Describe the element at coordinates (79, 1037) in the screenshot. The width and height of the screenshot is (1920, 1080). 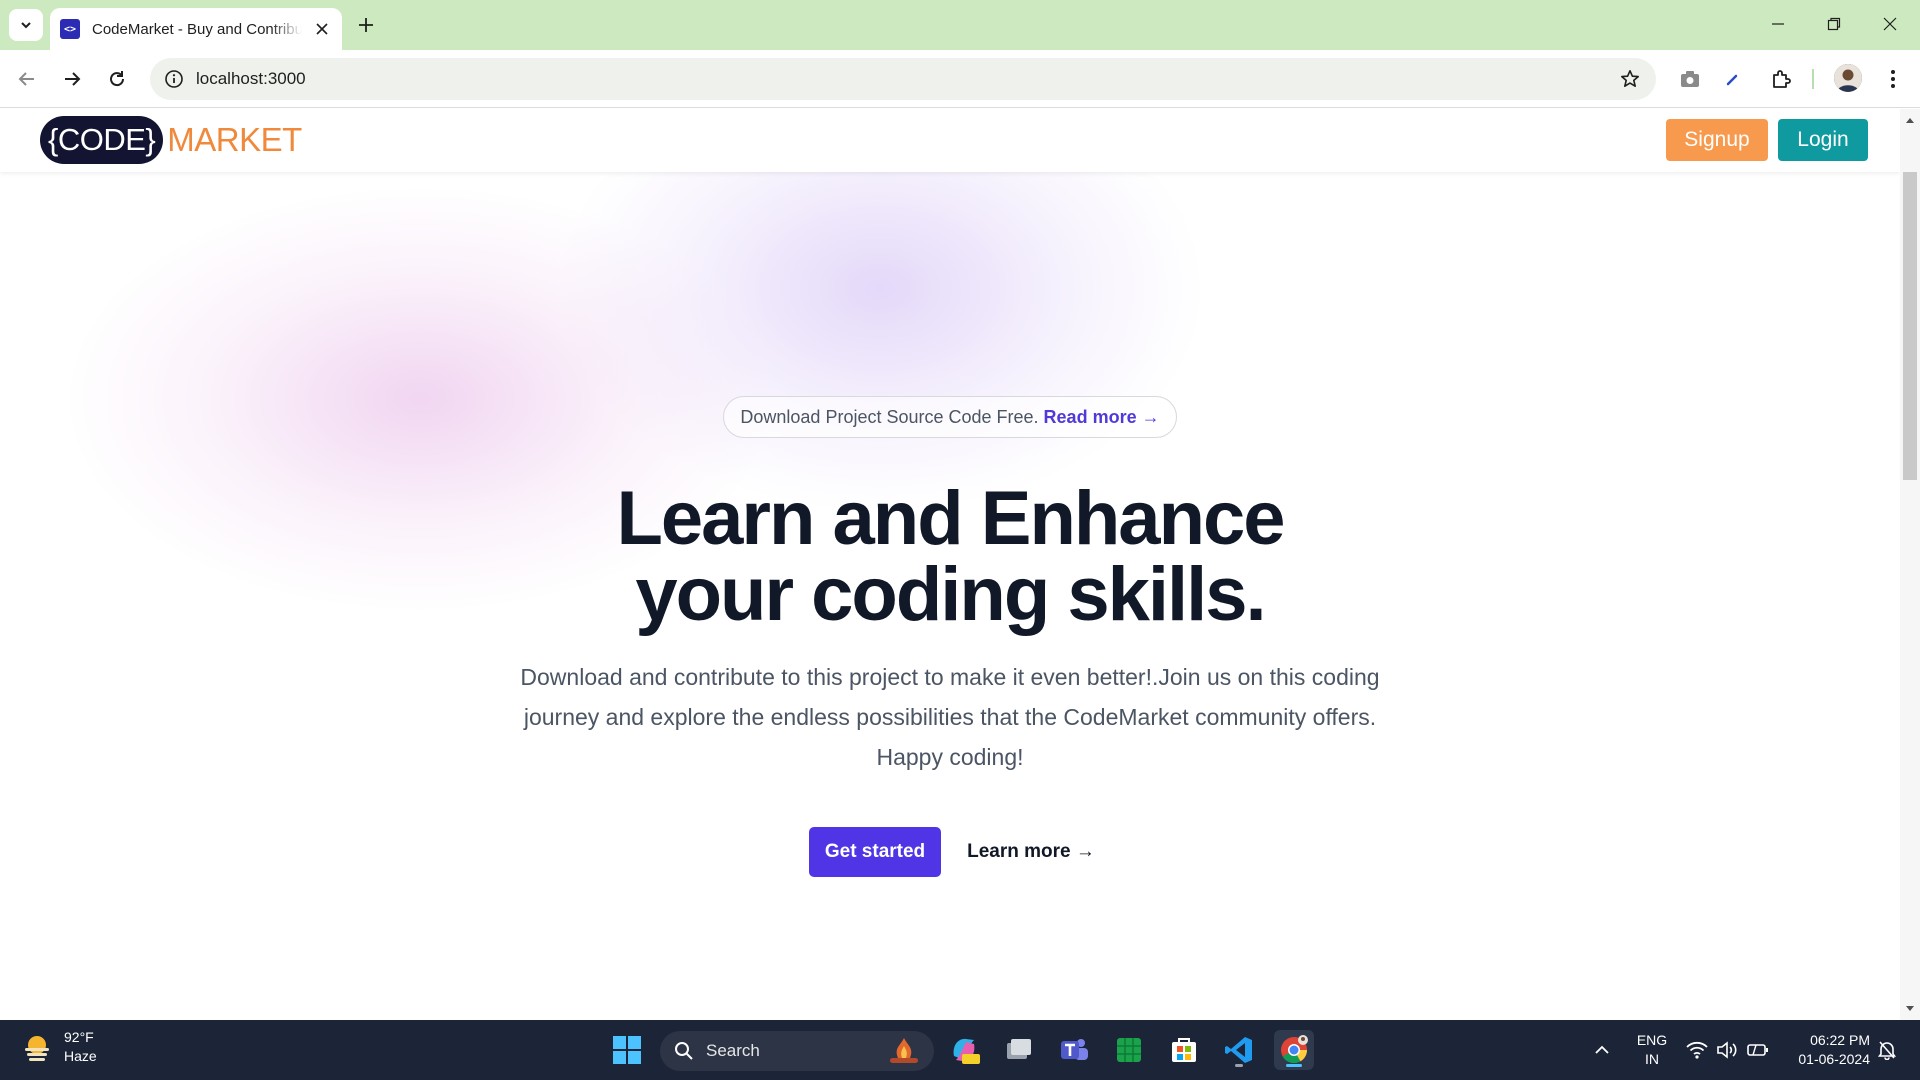
I see `weather-temperature: 92°F` at that location.